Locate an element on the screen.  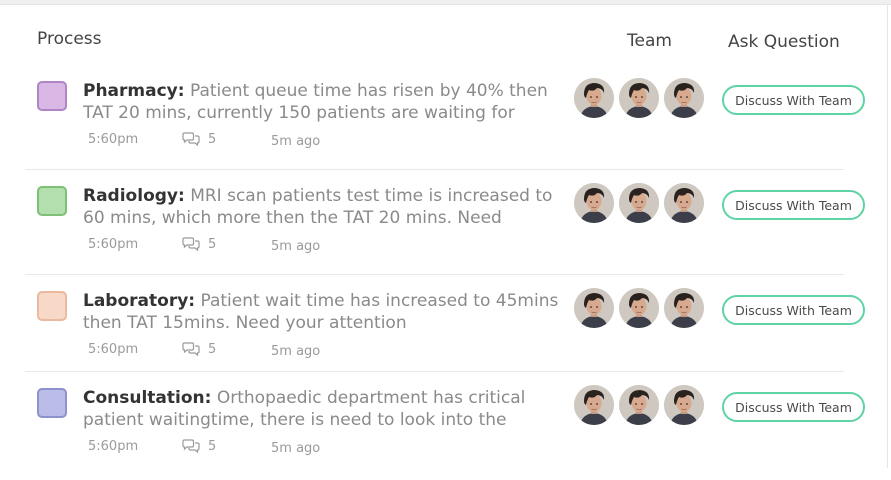
department-name: Consultation: is located at coordinates (147, 398).